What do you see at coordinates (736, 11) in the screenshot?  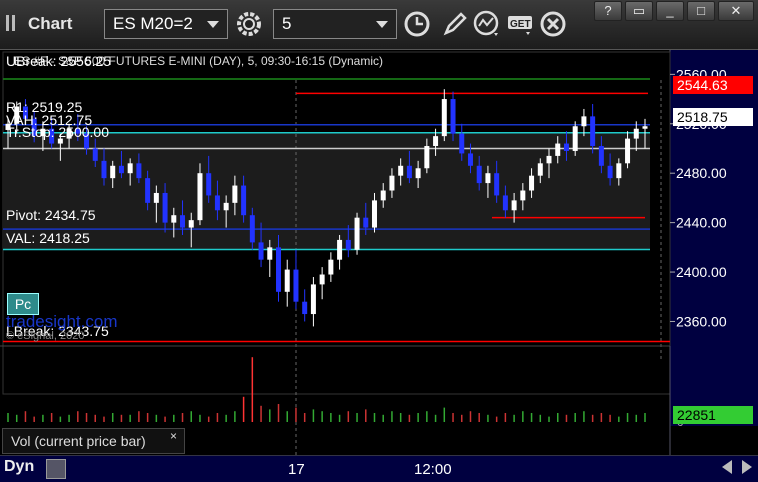 I see `close-window-button: ✕` at bounding box center [736, 11].